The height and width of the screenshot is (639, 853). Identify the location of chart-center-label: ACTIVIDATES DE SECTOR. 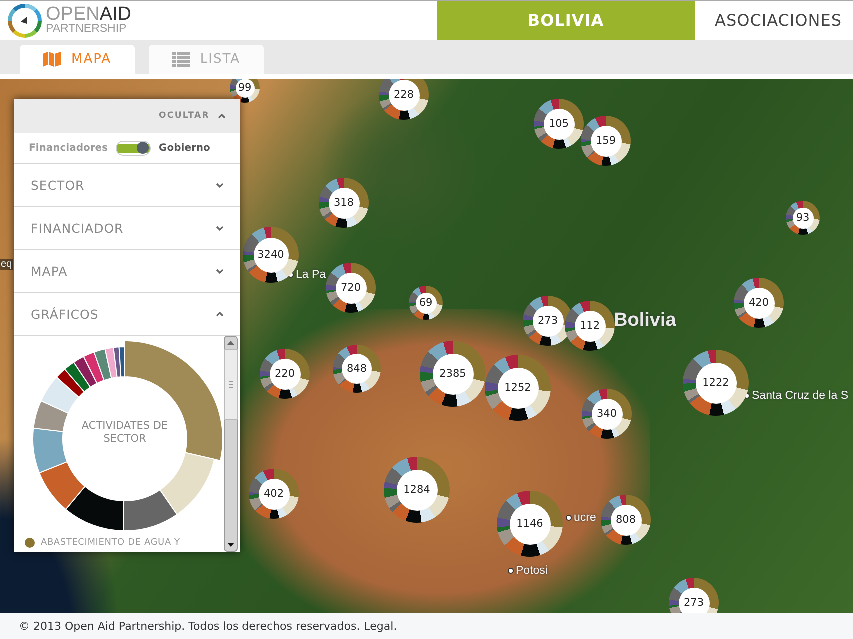
(125, 433).